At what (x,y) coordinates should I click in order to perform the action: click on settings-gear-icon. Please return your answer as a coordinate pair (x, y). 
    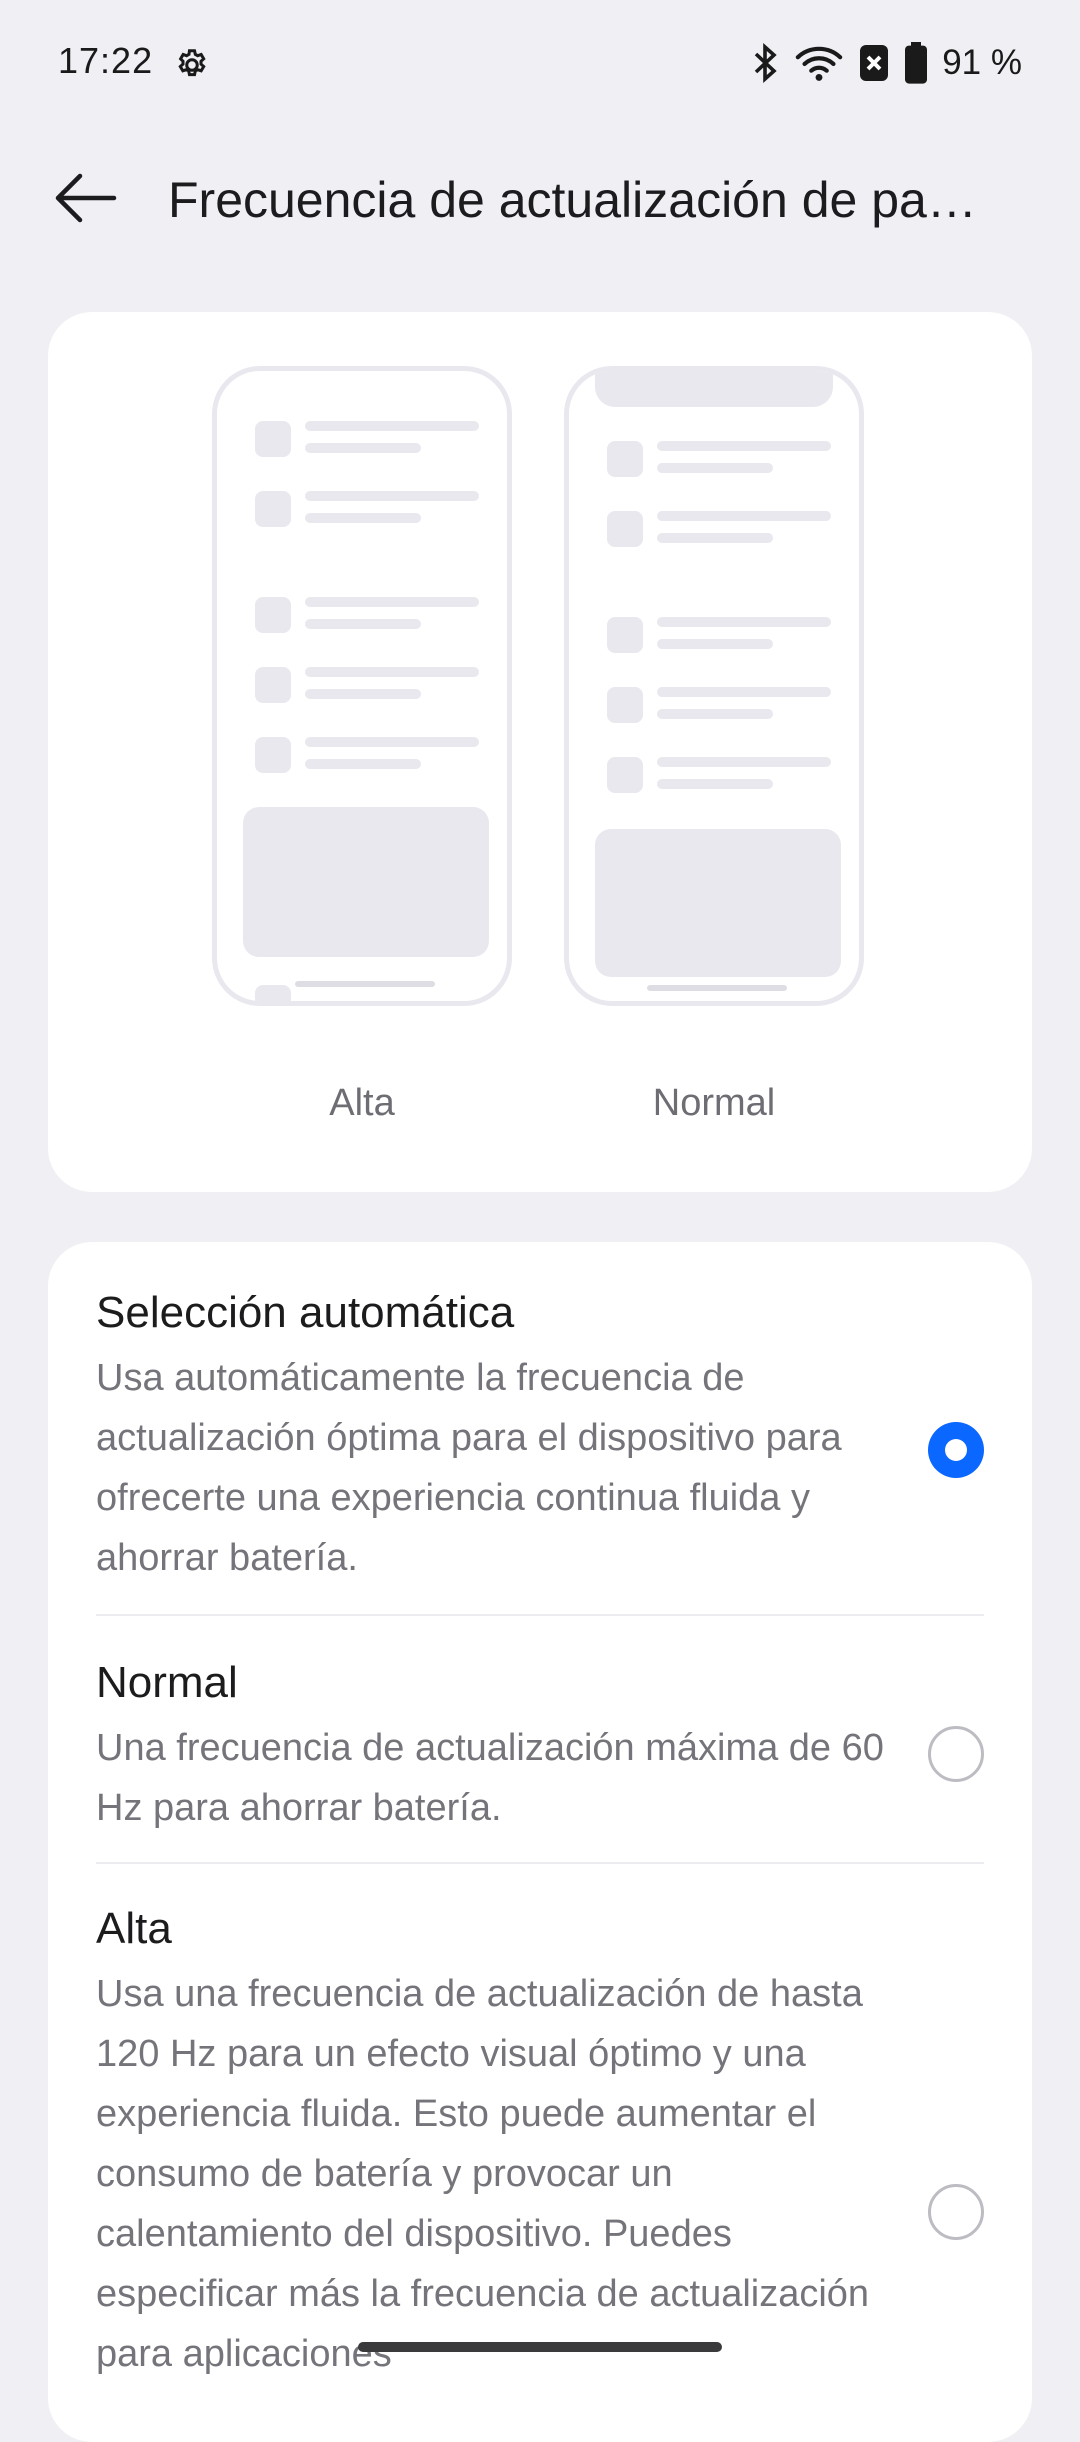
    Looking at the image, I should click on (194, 67).